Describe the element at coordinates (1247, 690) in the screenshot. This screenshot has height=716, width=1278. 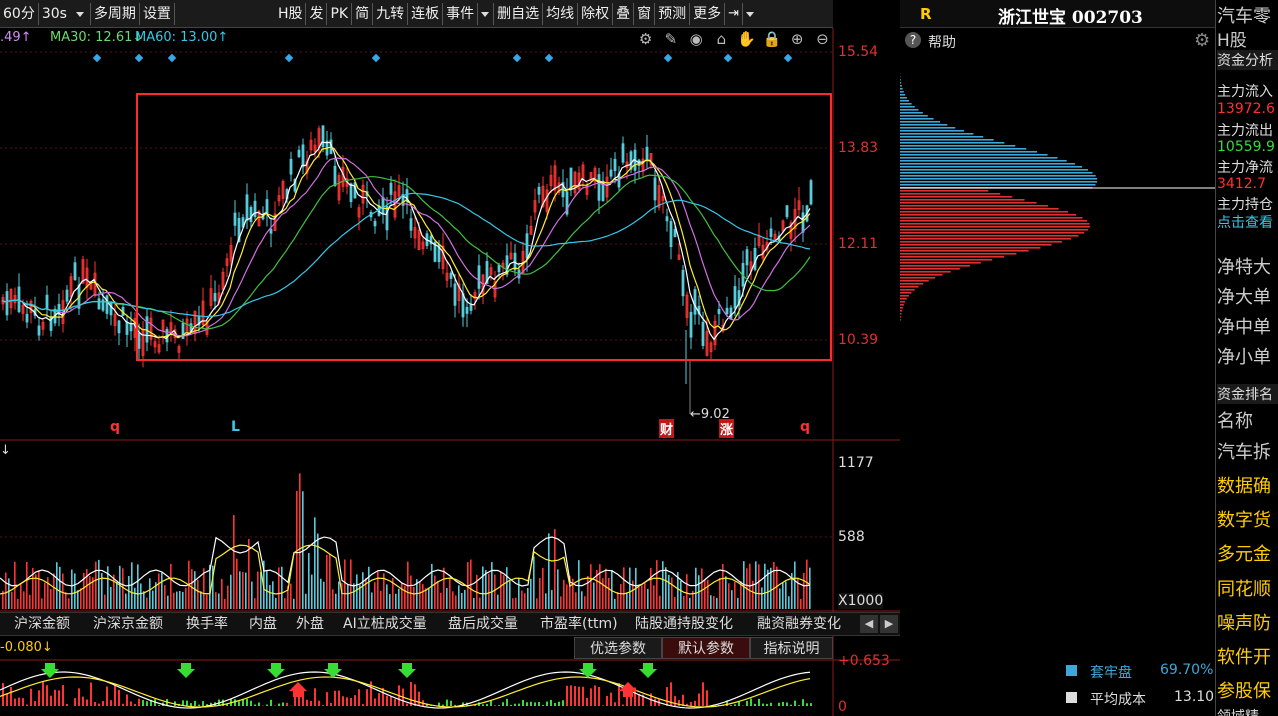
I see `rank-item: 参股保` at that location.